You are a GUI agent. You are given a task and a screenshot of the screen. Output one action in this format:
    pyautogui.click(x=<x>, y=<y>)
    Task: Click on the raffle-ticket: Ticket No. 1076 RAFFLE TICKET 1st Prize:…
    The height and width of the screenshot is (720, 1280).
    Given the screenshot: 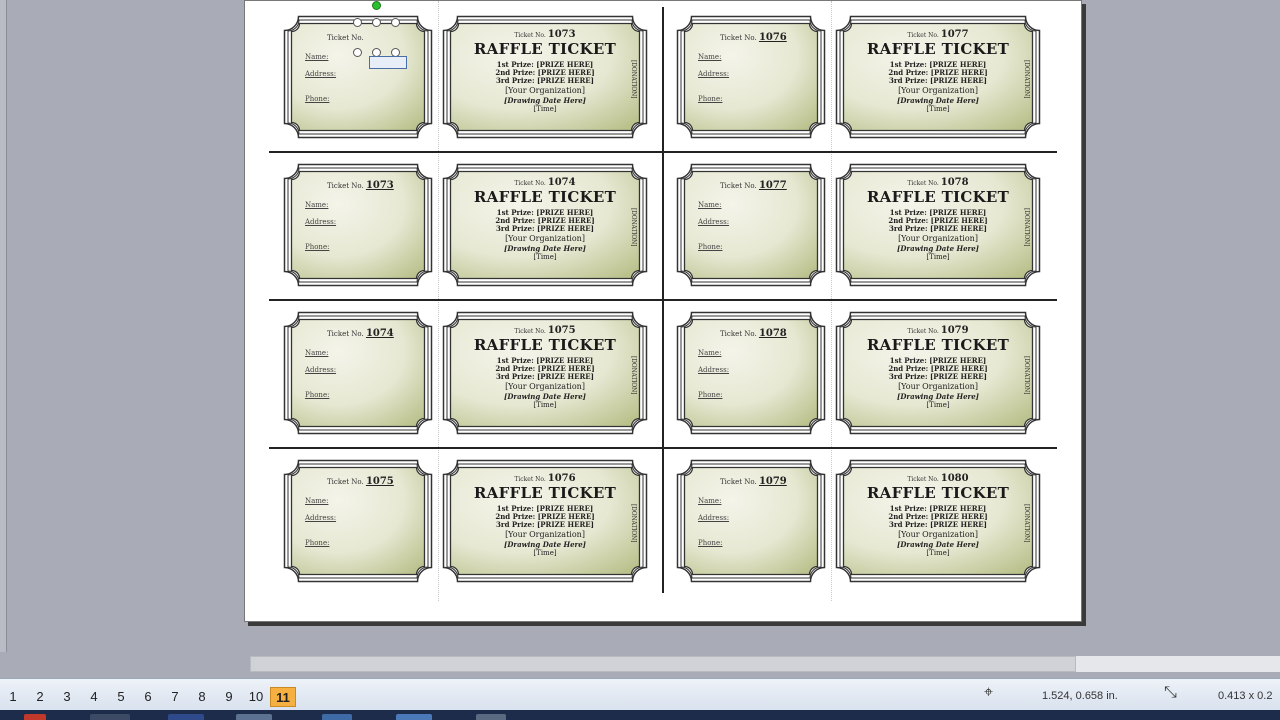 What is the action you would take?
    pyautogui.click(x=545, y=521)
    